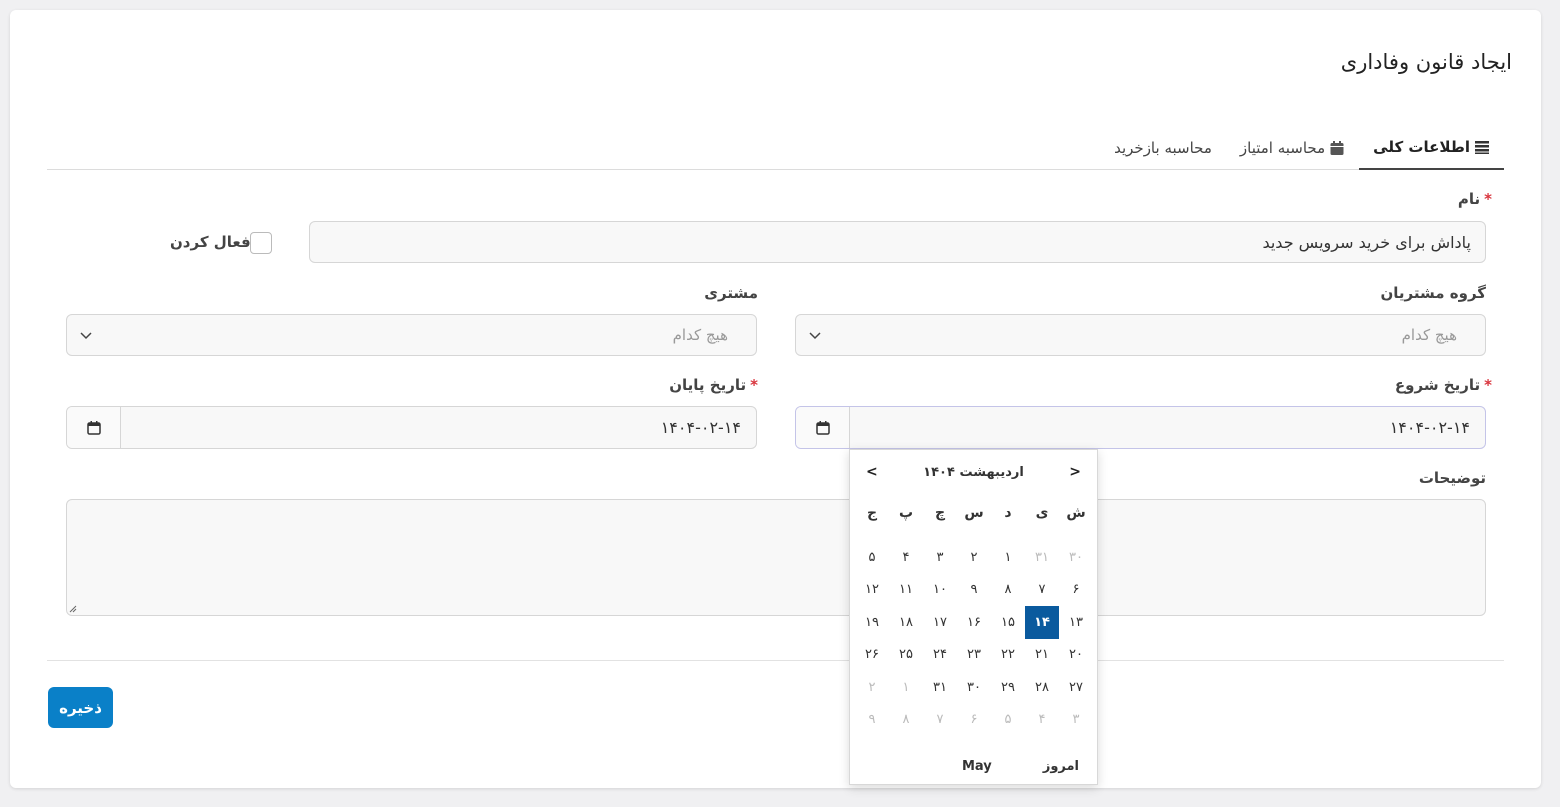 The width and height of the screenshot is (1560, 807). I want to click on weekday-row: شیدسچپج, so click(973, 513).